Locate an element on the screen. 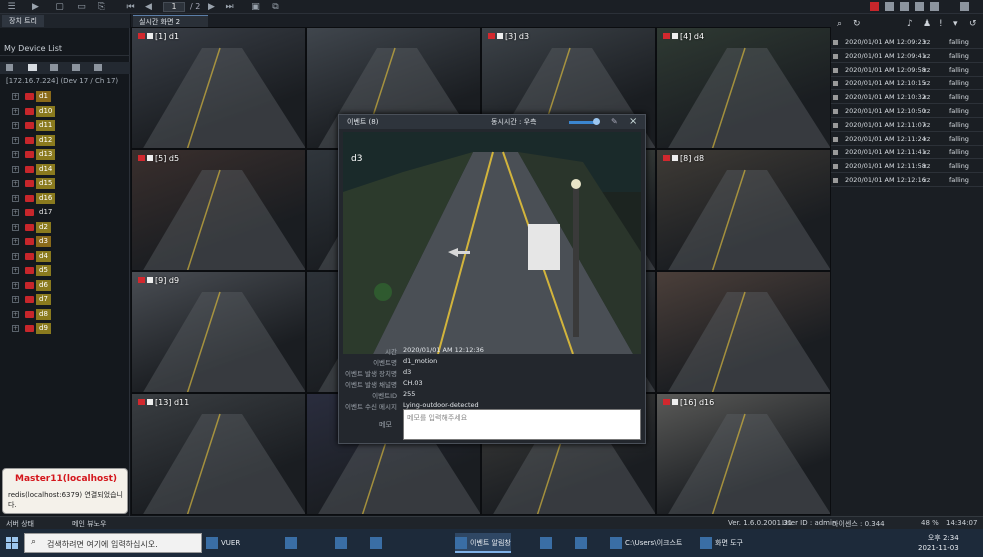 This screenshot has height=557, width=983. tree-item: + d2 is located at coordinates (42, 227).